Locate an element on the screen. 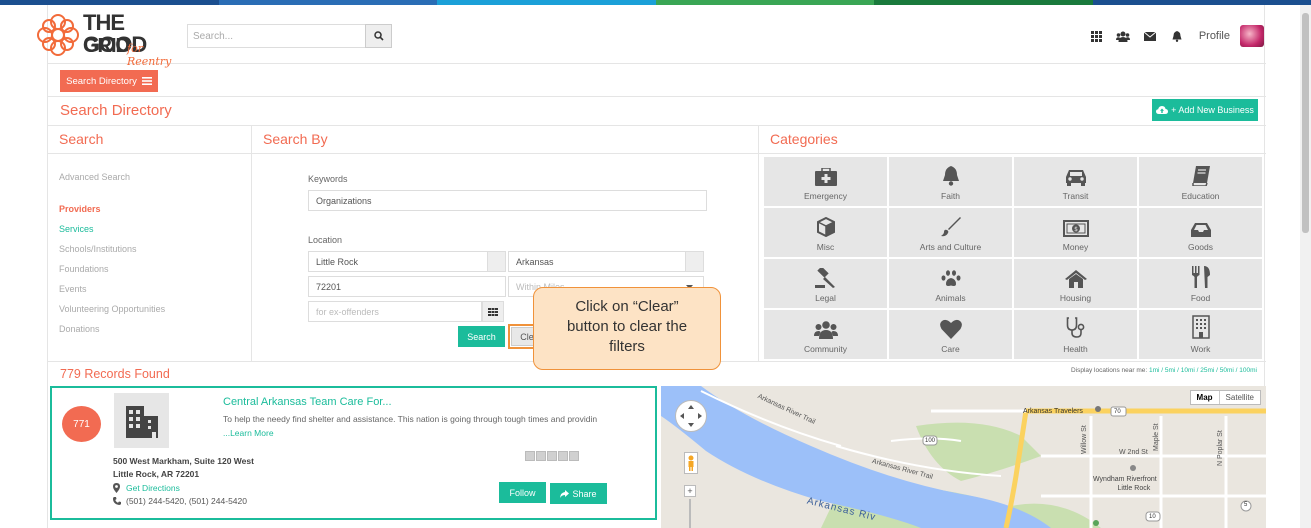  learn-more-link: ...Learn More is located at coordinates (248, 433).